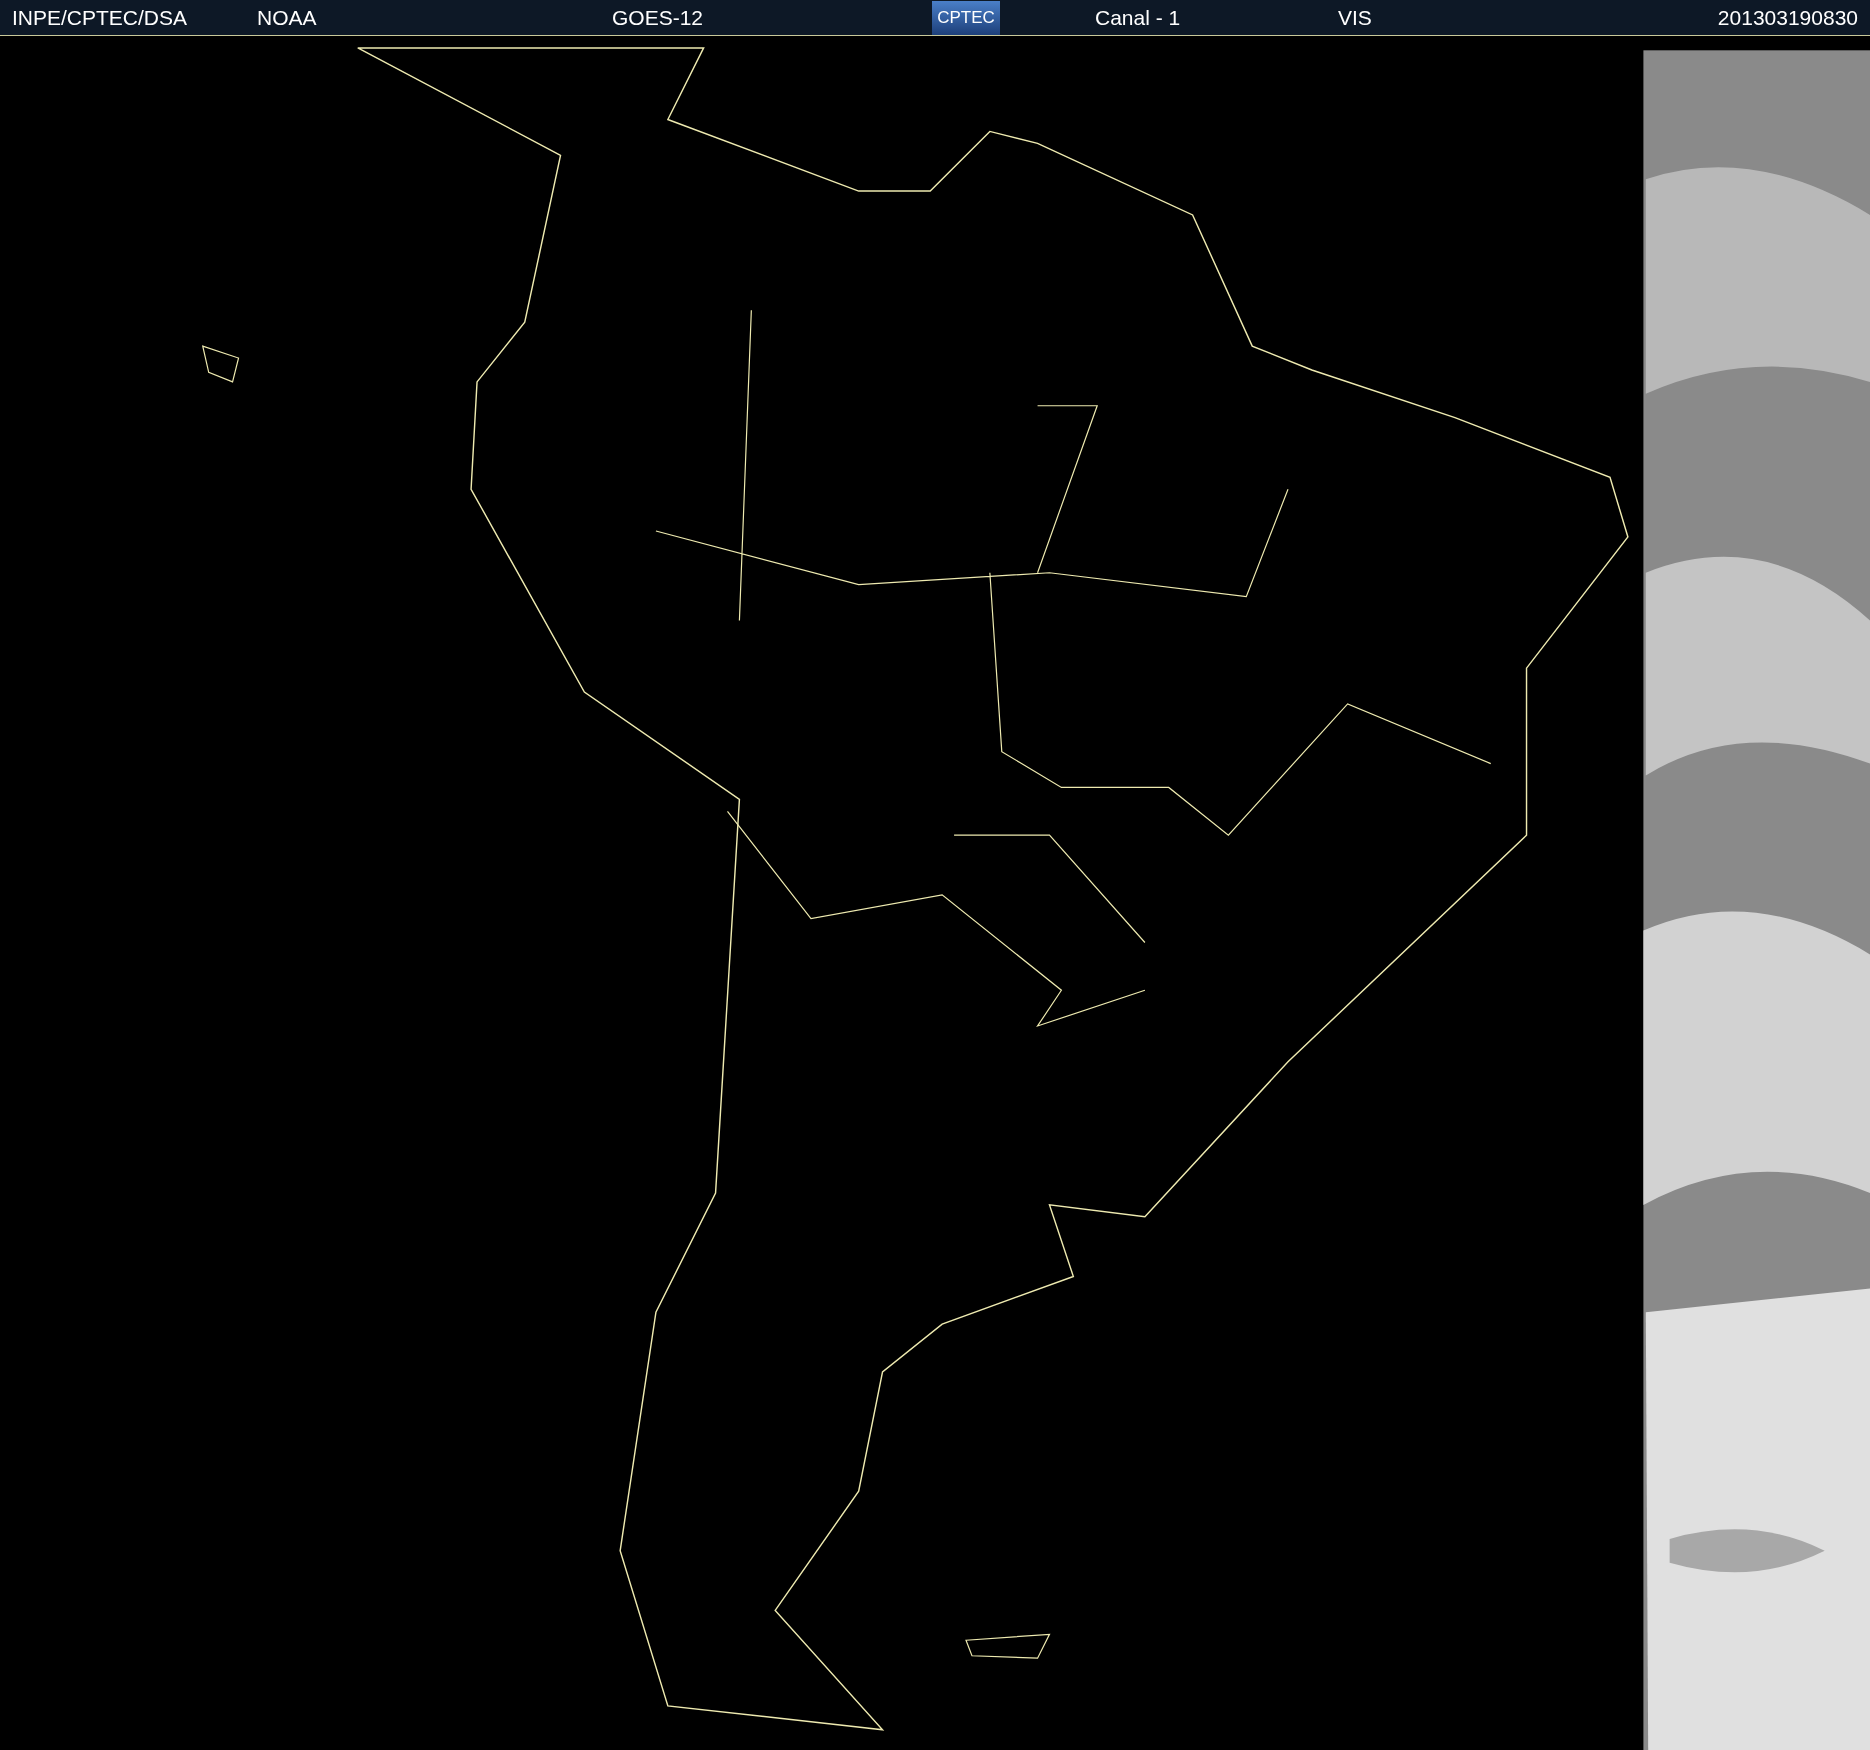 Image resolution: width=1870 pixels, height=1750 pixels. I want to click on logo: CPTEC, so click(966, 17).